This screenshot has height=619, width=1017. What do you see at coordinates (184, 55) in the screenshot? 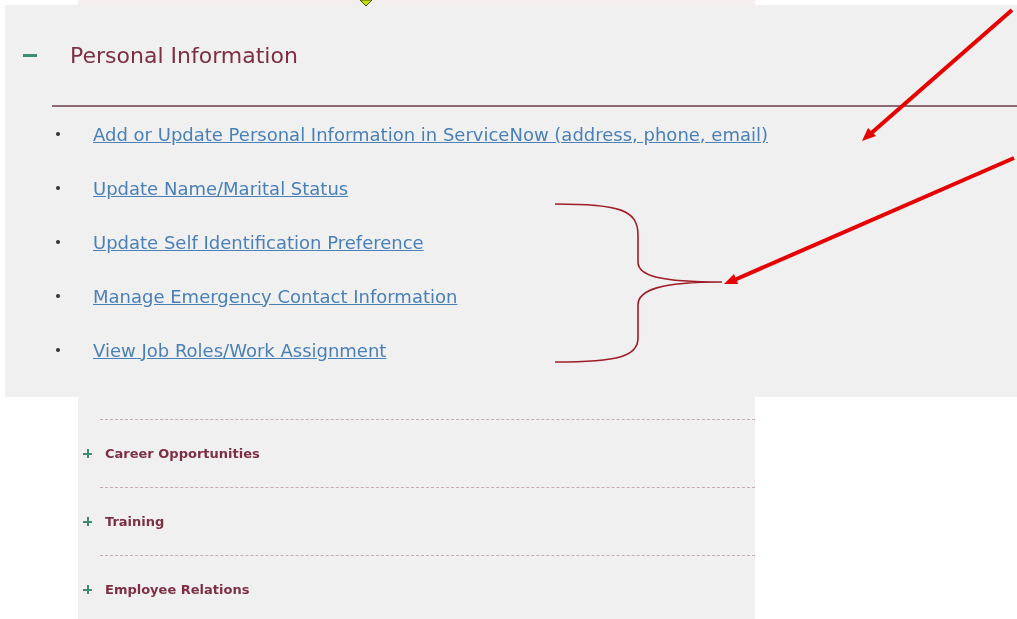
I see `section-title: Personal Information` at bounding box center [184, 55].